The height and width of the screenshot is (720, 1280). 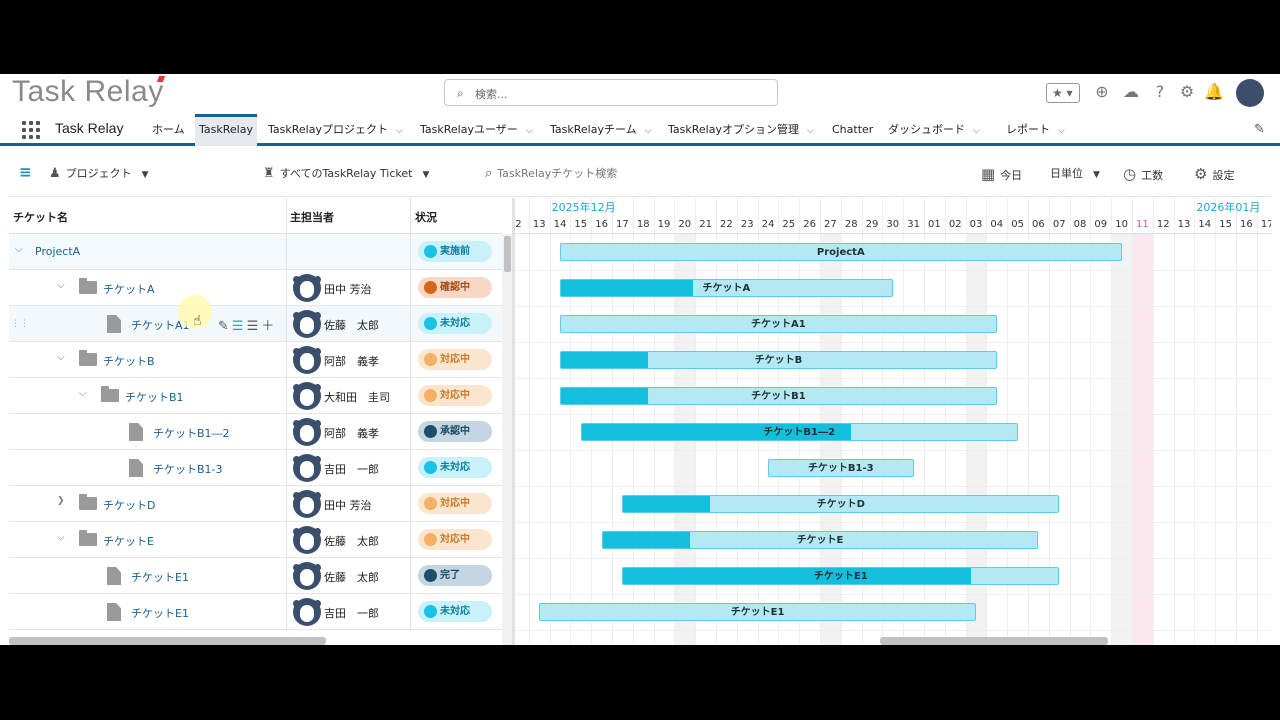 What do you see at coordinates (154, 397) in the screenshot?
I see `ticket-name-link: チケットB1` at bounding box center [154, 397].